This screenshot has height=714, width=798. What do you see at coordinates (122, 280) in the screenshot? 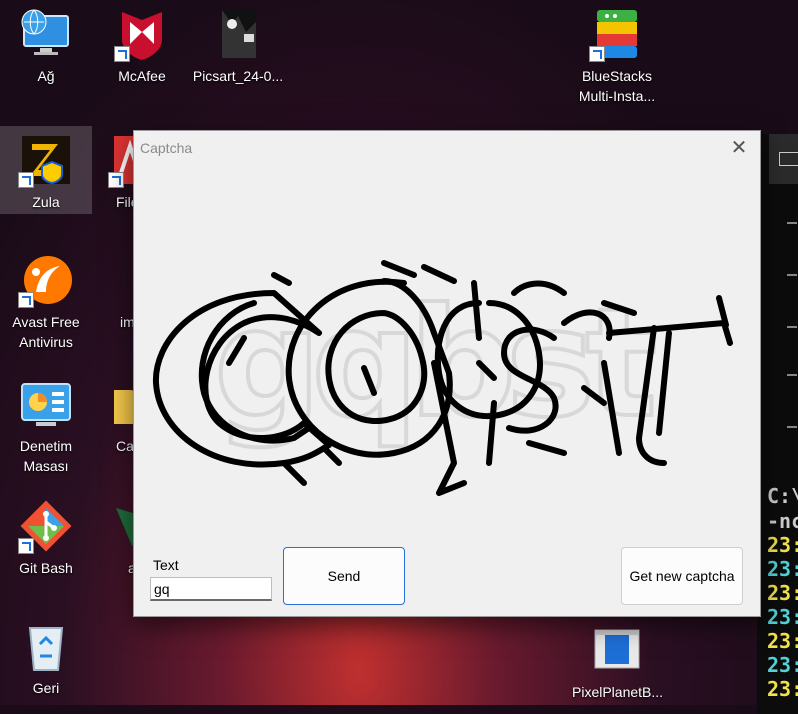
I see `blank-file-icon` at bounding box center [122, 280].